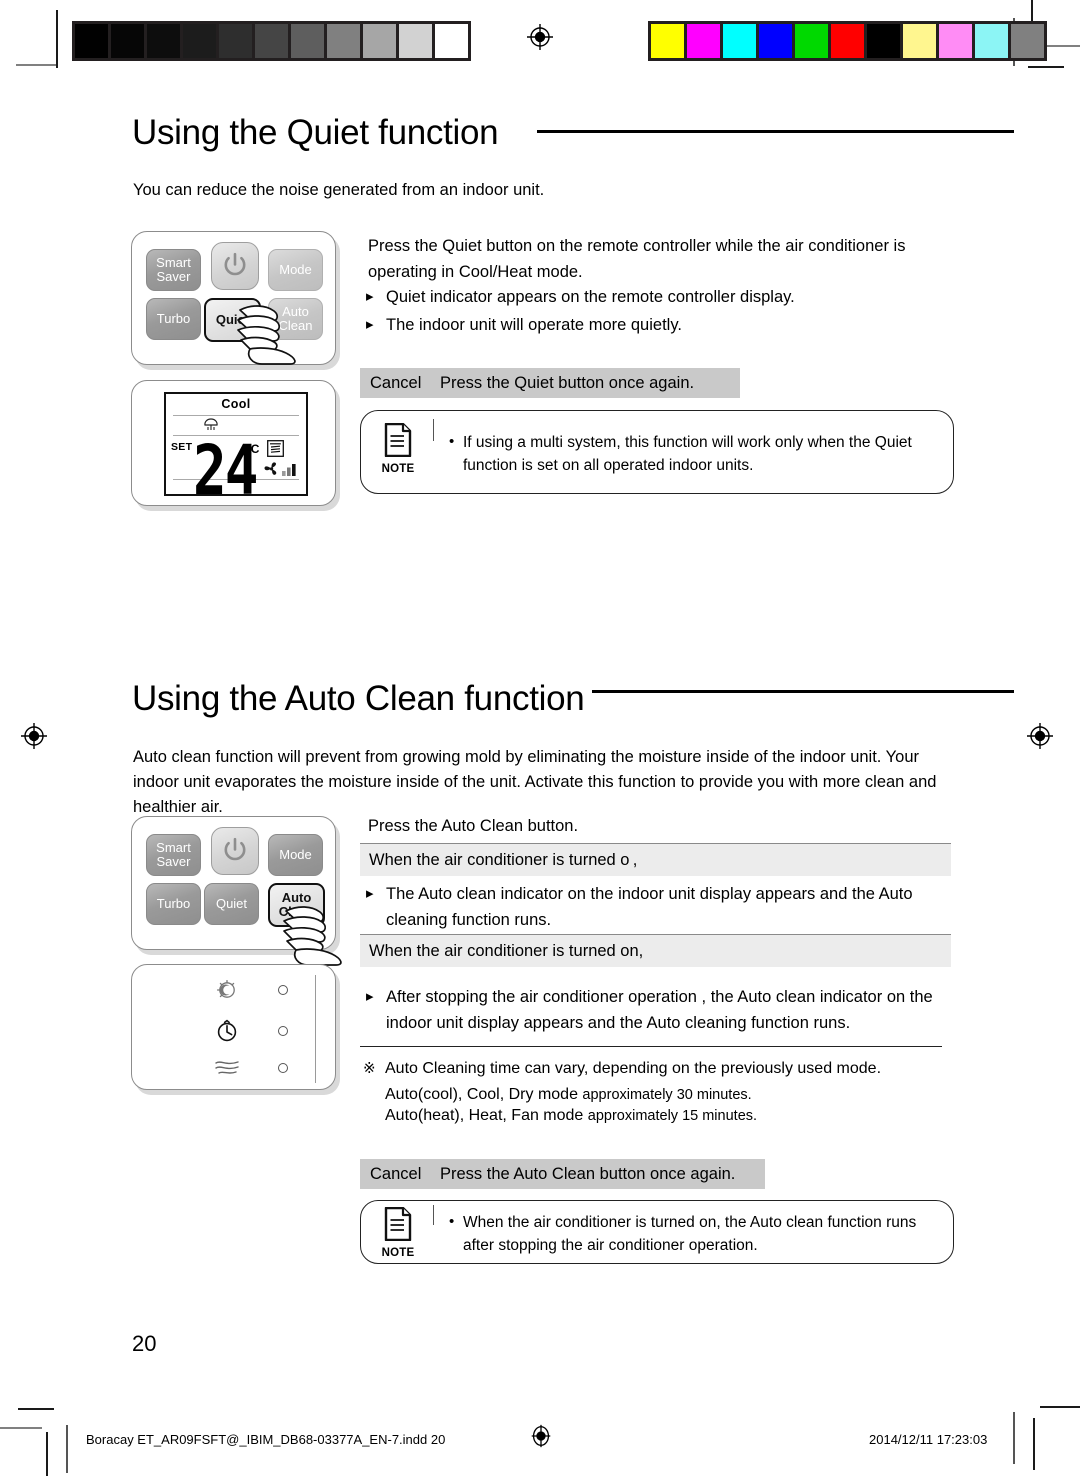  I want to click on remote-button-quiet: Quiet, so click(232, 320).